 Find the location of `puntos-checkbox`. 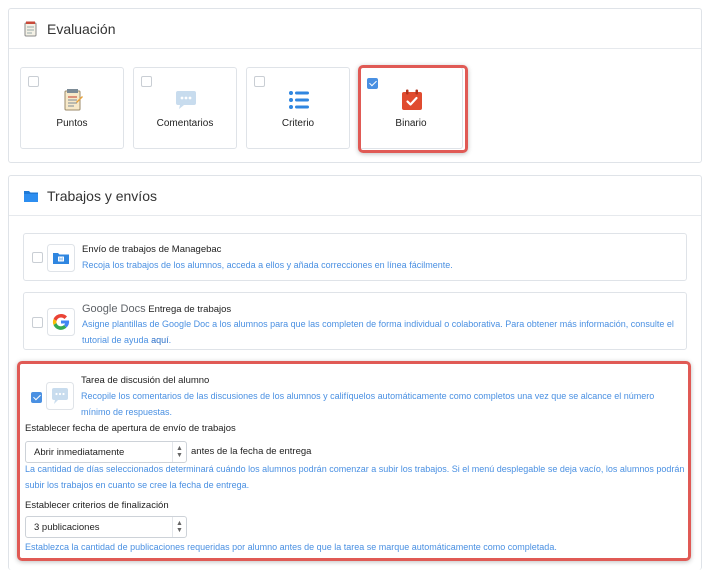

puntos-checkbox is located at coordinates (33, 81).